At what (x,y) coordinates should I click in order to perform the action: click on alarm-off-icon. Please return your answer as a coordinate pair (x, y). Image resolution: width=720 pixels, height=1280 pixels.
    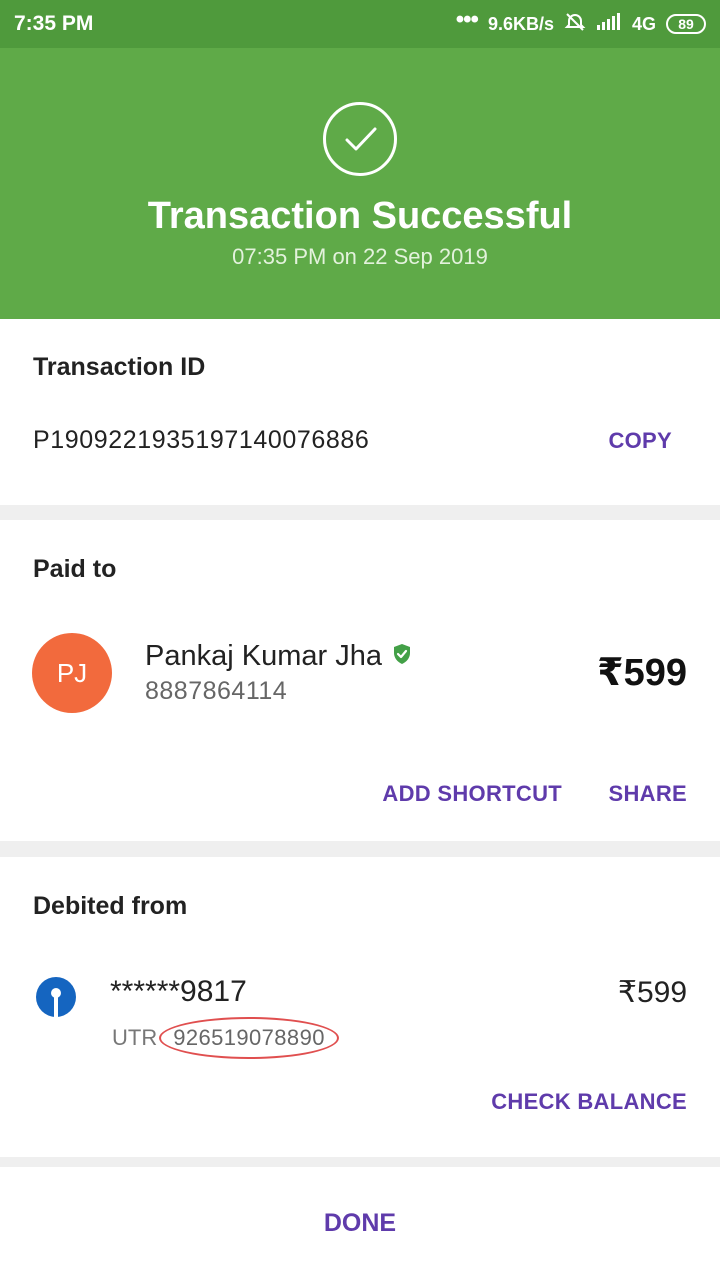
    Looking at the image, I should click on (575, 24).